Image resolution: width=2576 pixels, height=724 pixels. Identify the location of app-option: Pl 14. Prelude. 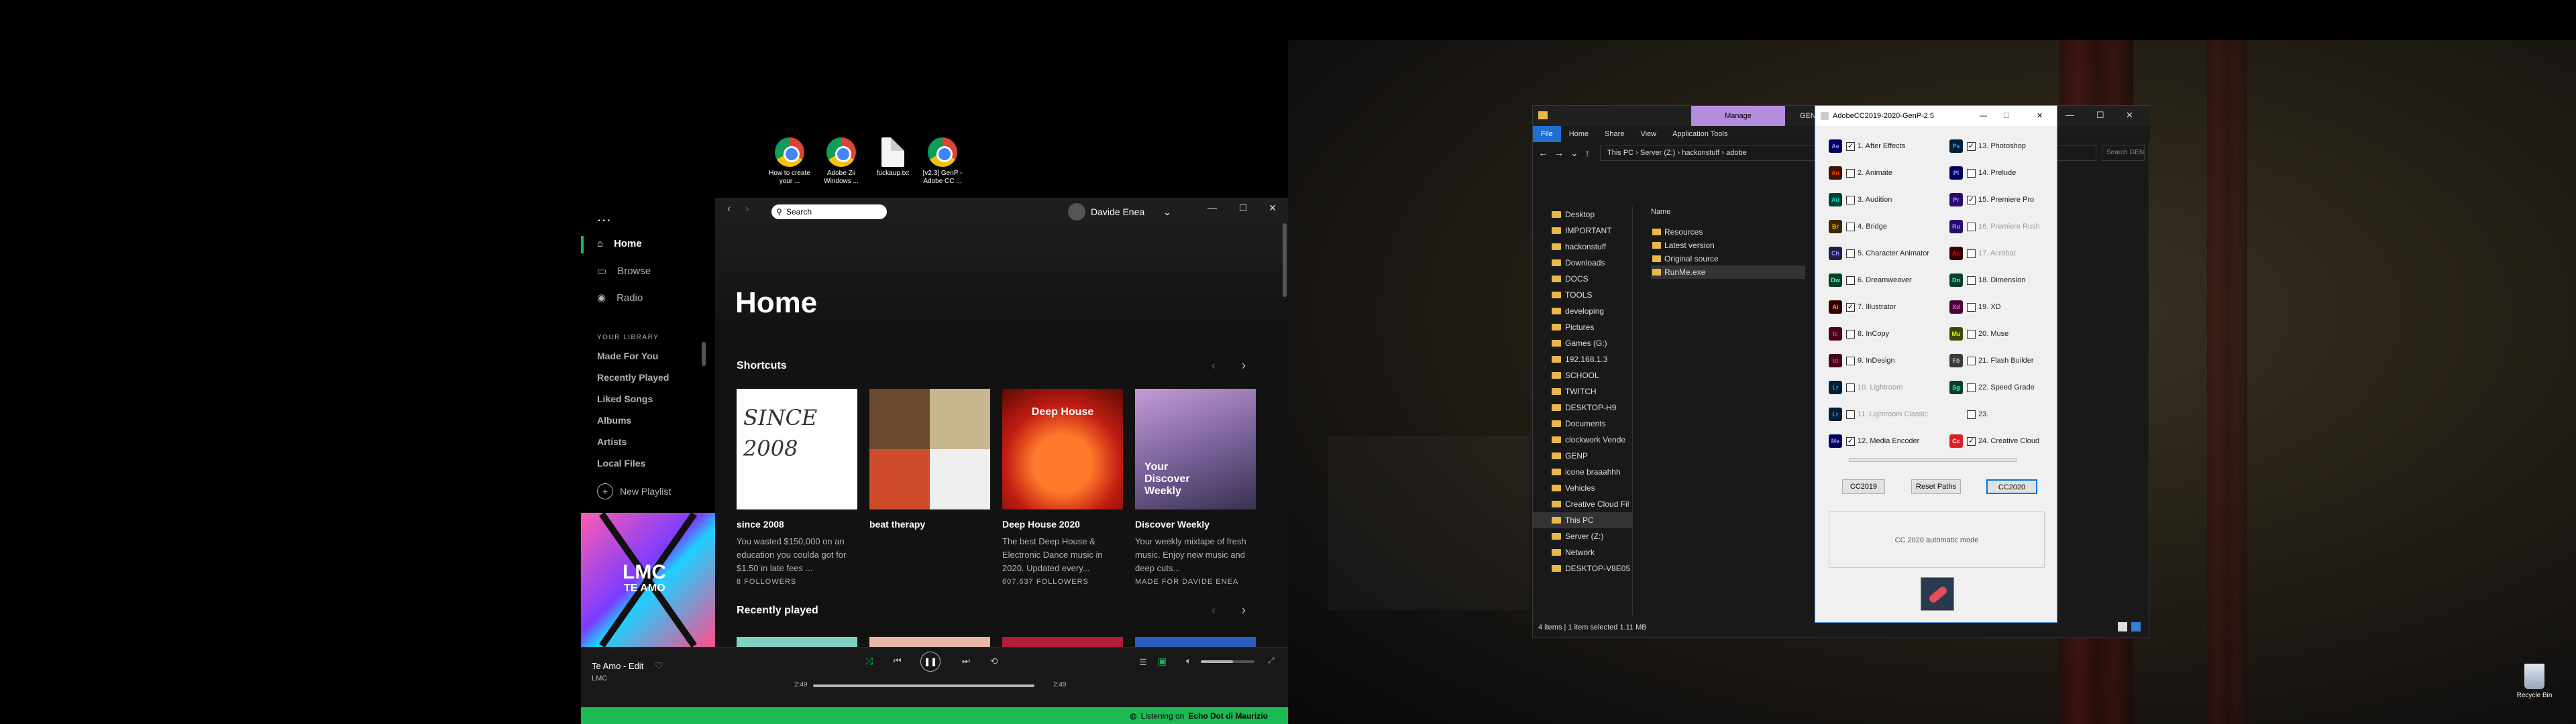
(1982, 173).